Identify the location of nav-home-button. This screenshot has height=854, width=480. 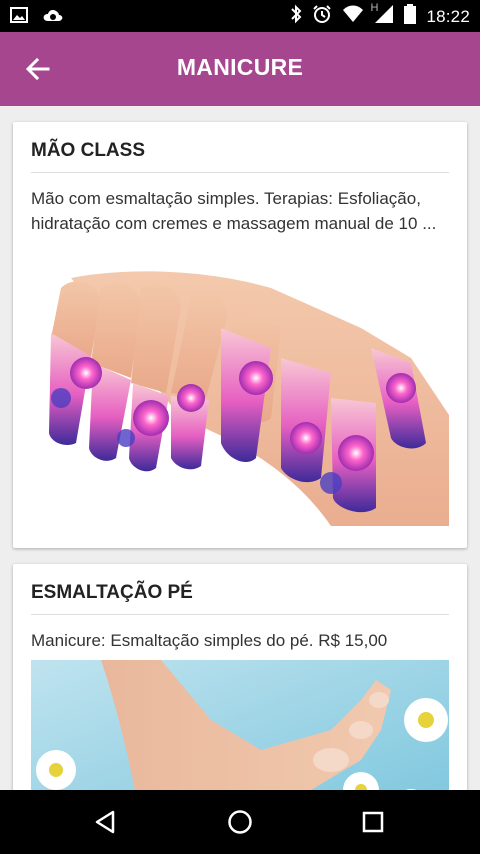
(240, 822).